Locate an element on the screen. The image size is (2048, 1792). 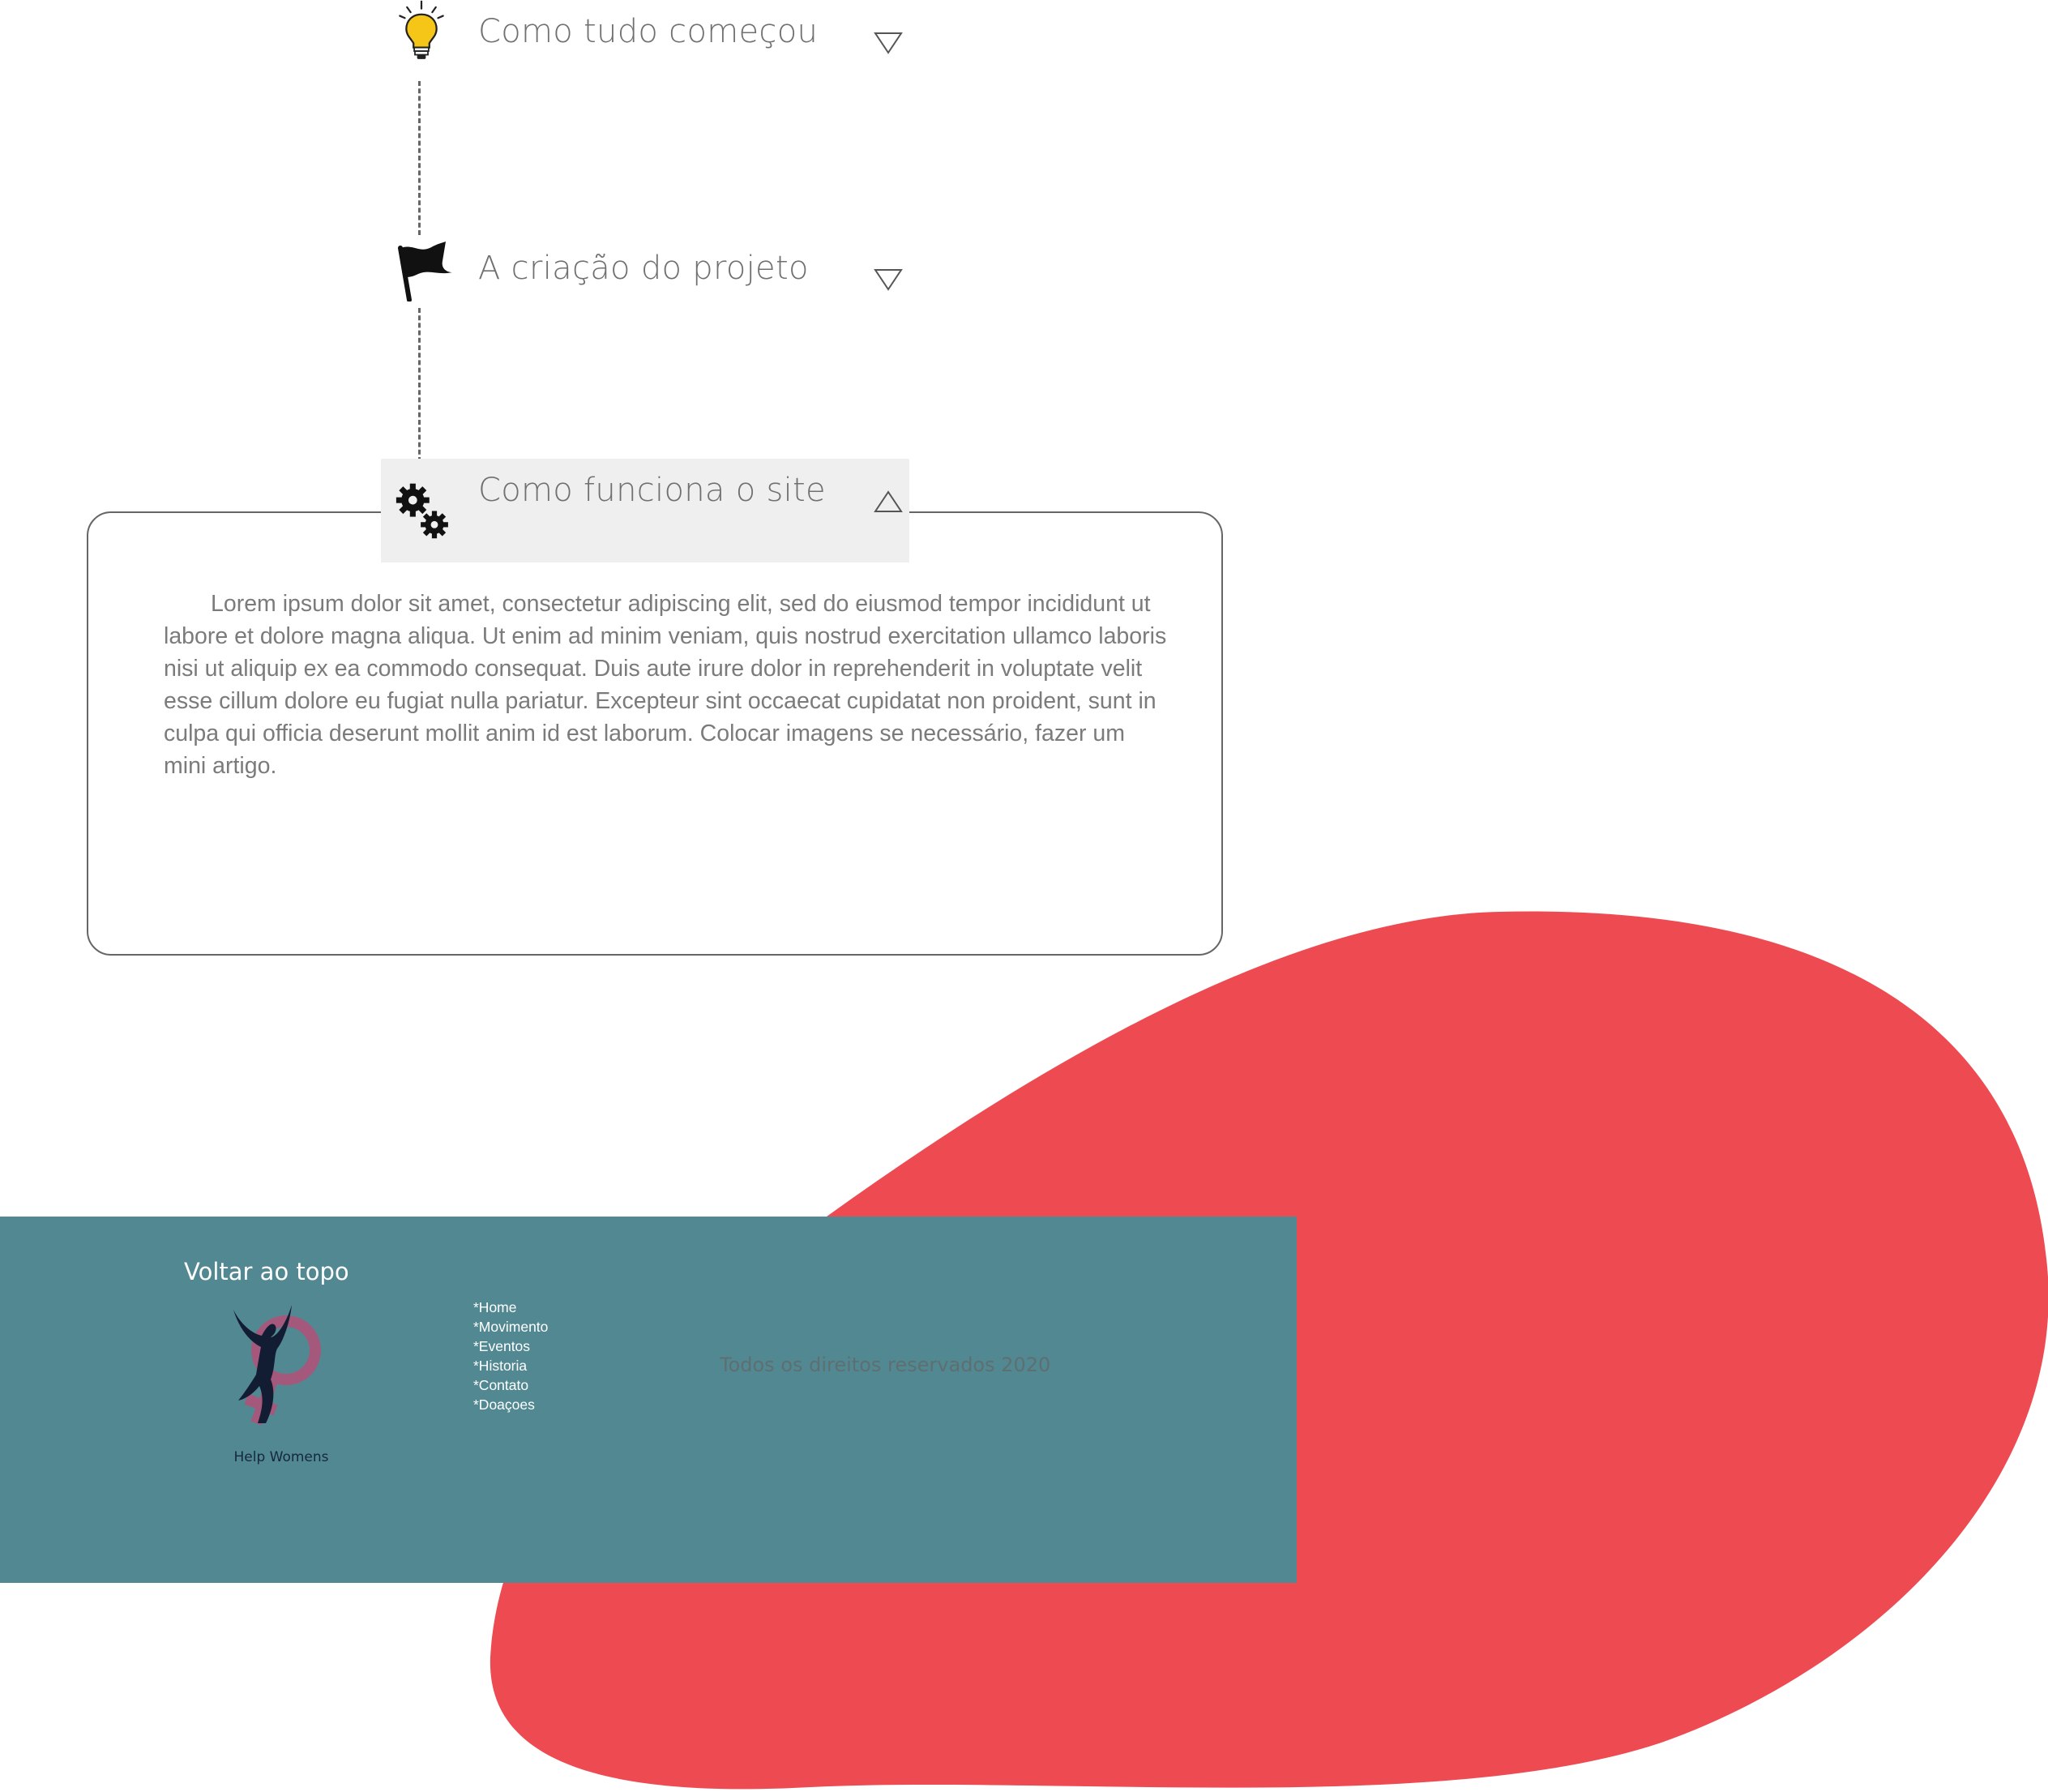
footer-link-doacoes: *Doaçoes is located at coordinates (510, 1404).